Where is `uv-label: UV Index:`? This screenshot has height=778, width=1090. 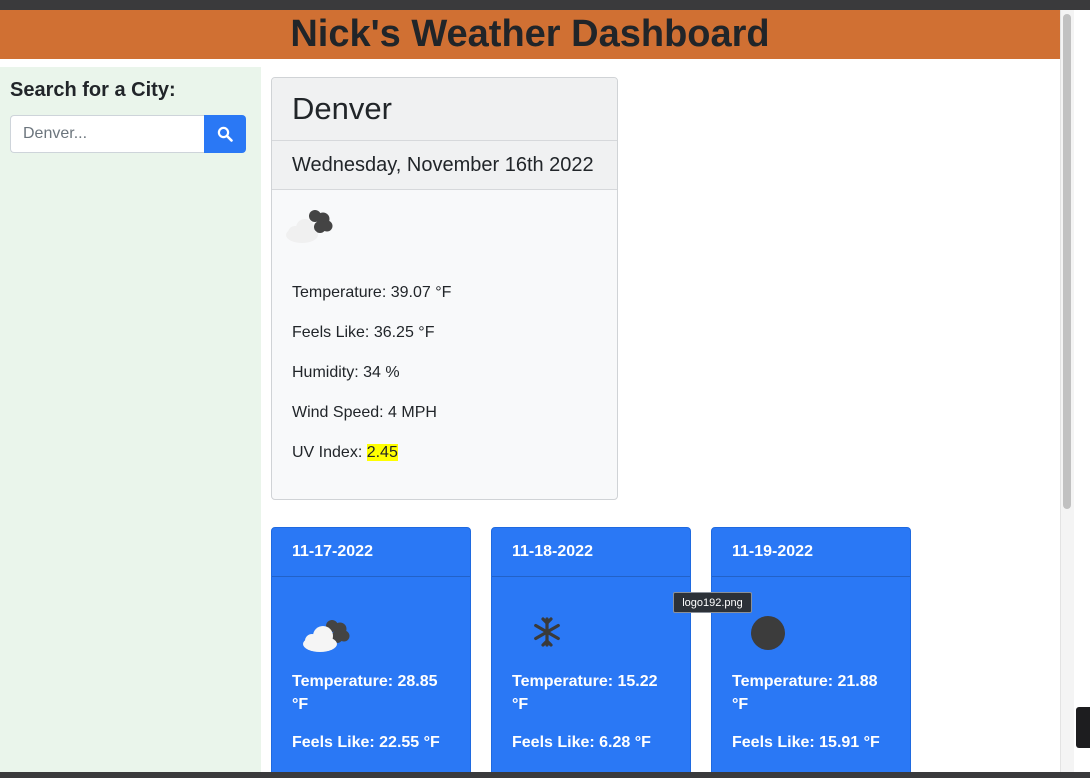
uv-label: UV Index: is located at coordinates (329, 452).